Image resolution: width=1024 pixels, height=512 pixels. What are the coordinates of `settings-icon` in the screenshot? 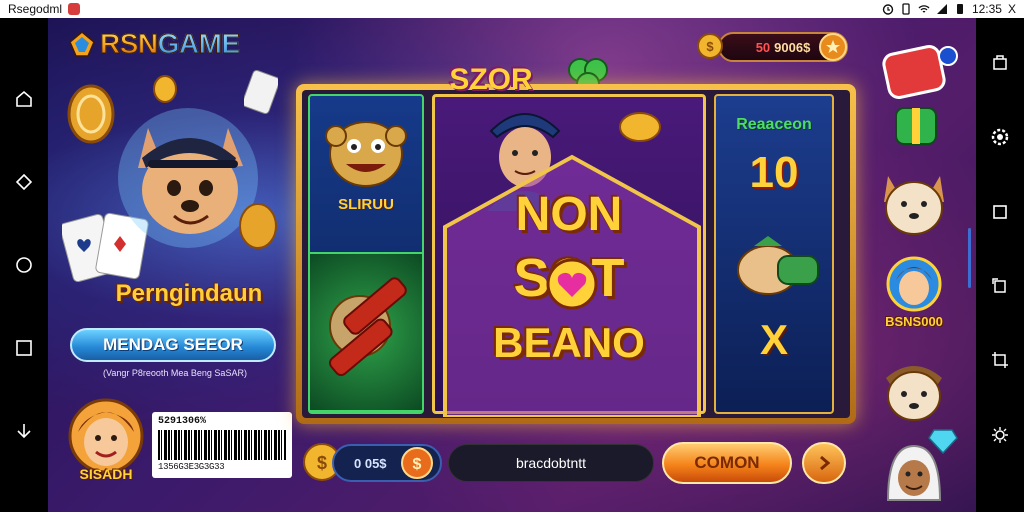 It's located at (1000, 137).